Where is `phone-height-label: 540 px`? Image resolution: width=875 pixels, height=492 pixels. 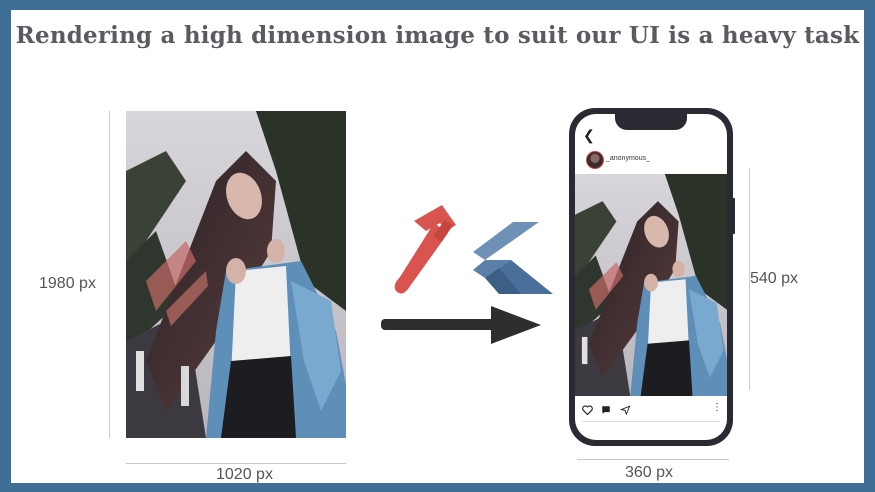 phone-height-label: 540 px is located at coordinates (774, 278).